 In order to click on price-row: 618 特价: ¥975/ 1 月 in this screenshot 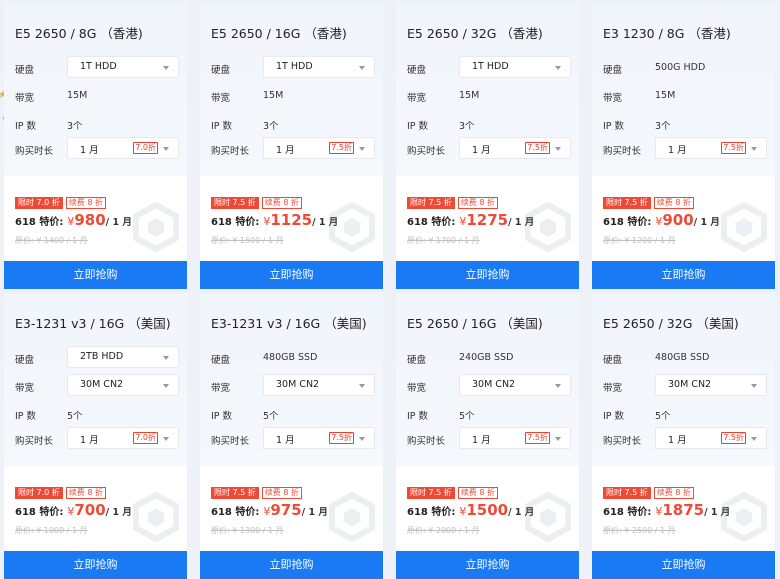, I will do `click(269, 509)`.